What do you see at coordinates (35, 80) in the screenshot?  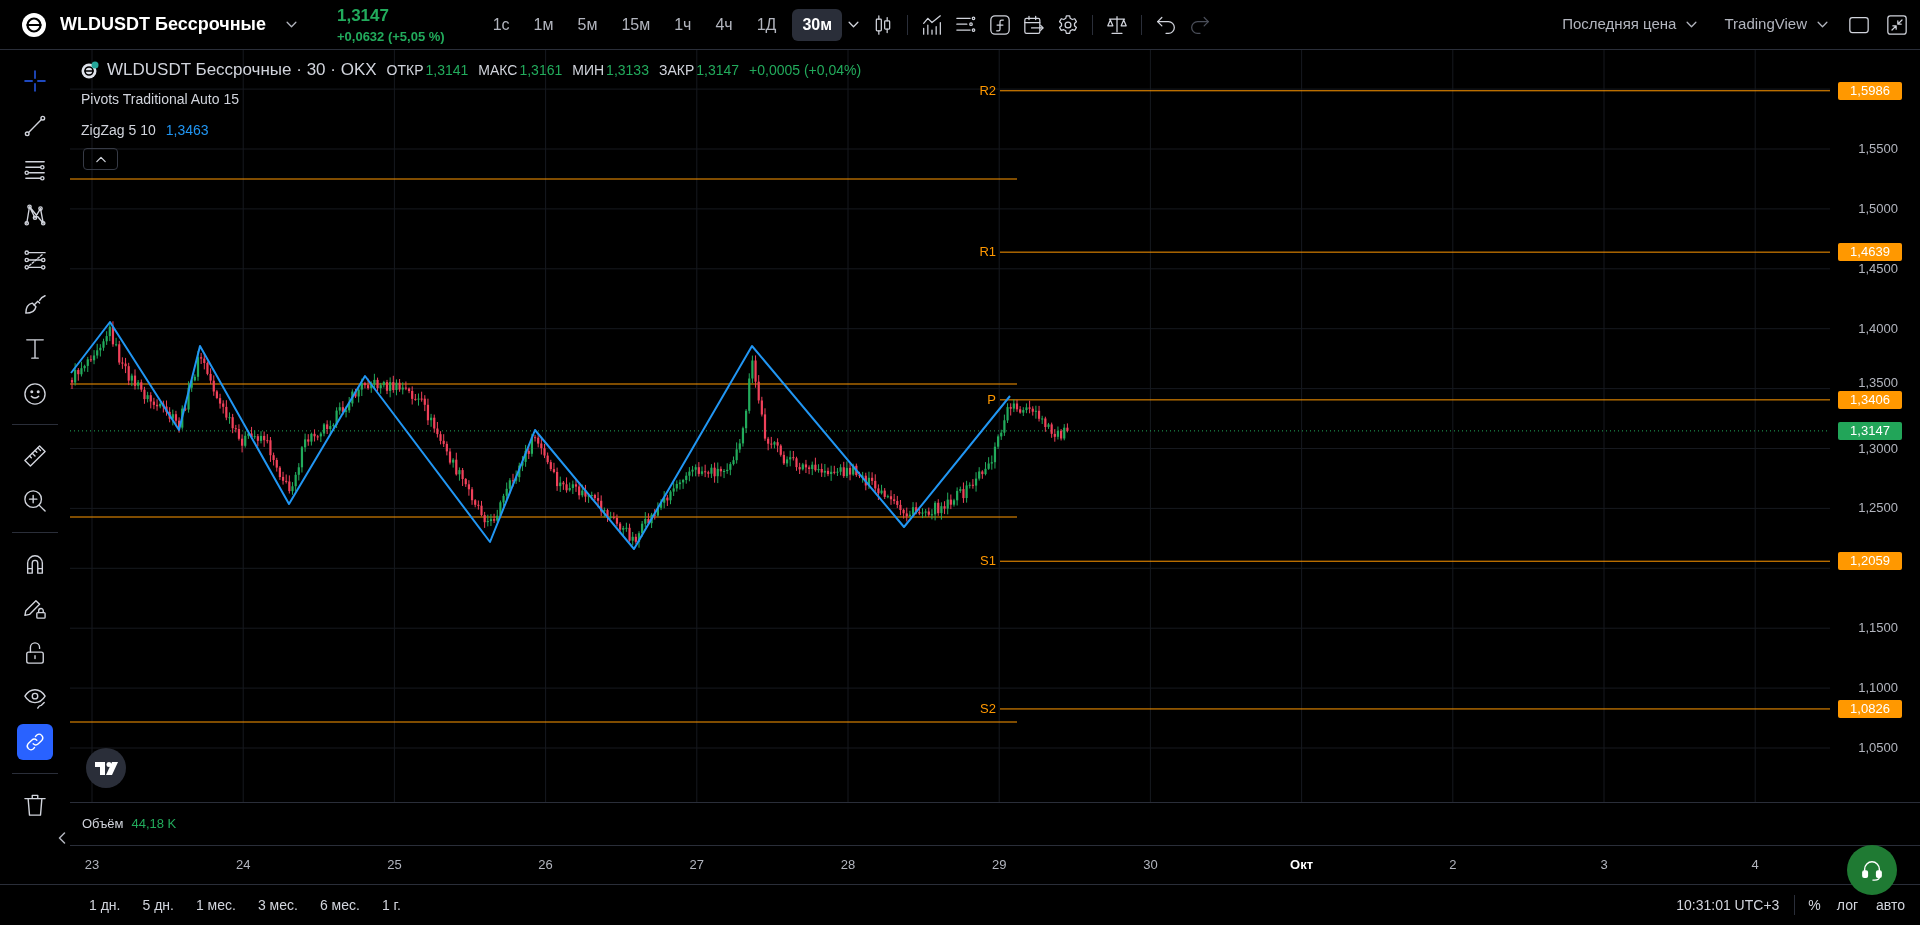 I see `crosshair-icon` at bounding box center [35, 80].